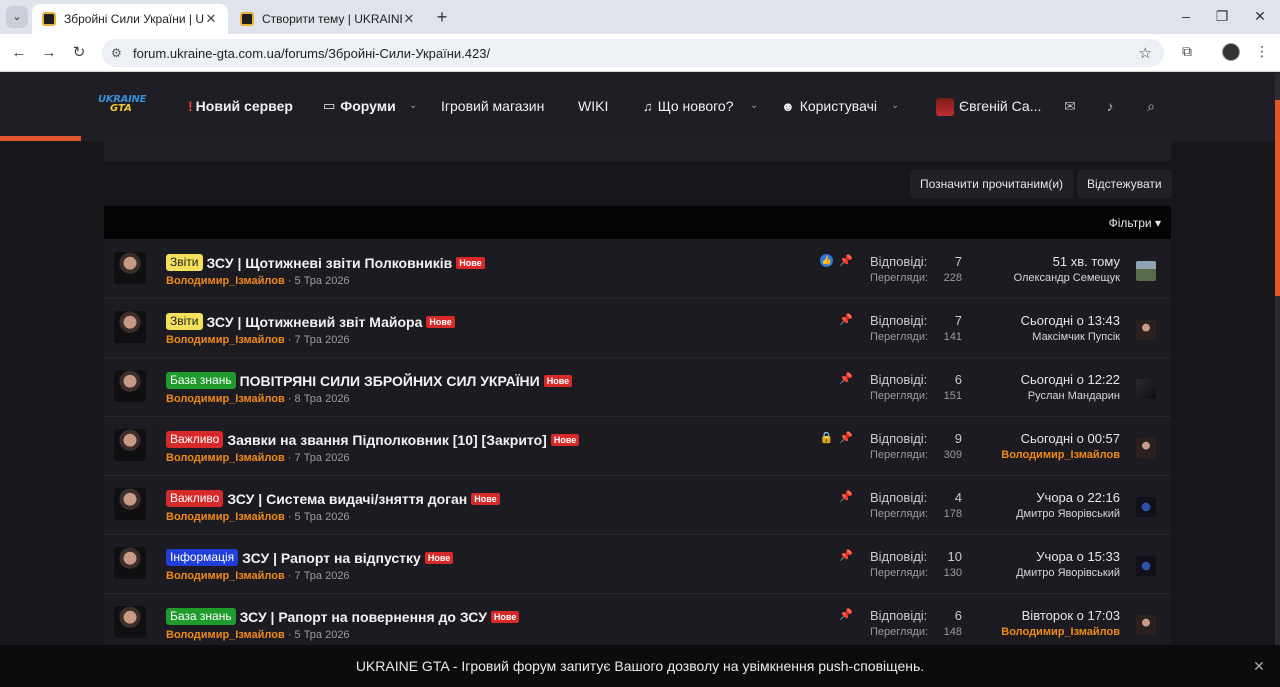  What do you see at coordinates (1222, 16) in the screenshot?
I see `maximize-icon: ❐` at bounding box center [1222, 16].